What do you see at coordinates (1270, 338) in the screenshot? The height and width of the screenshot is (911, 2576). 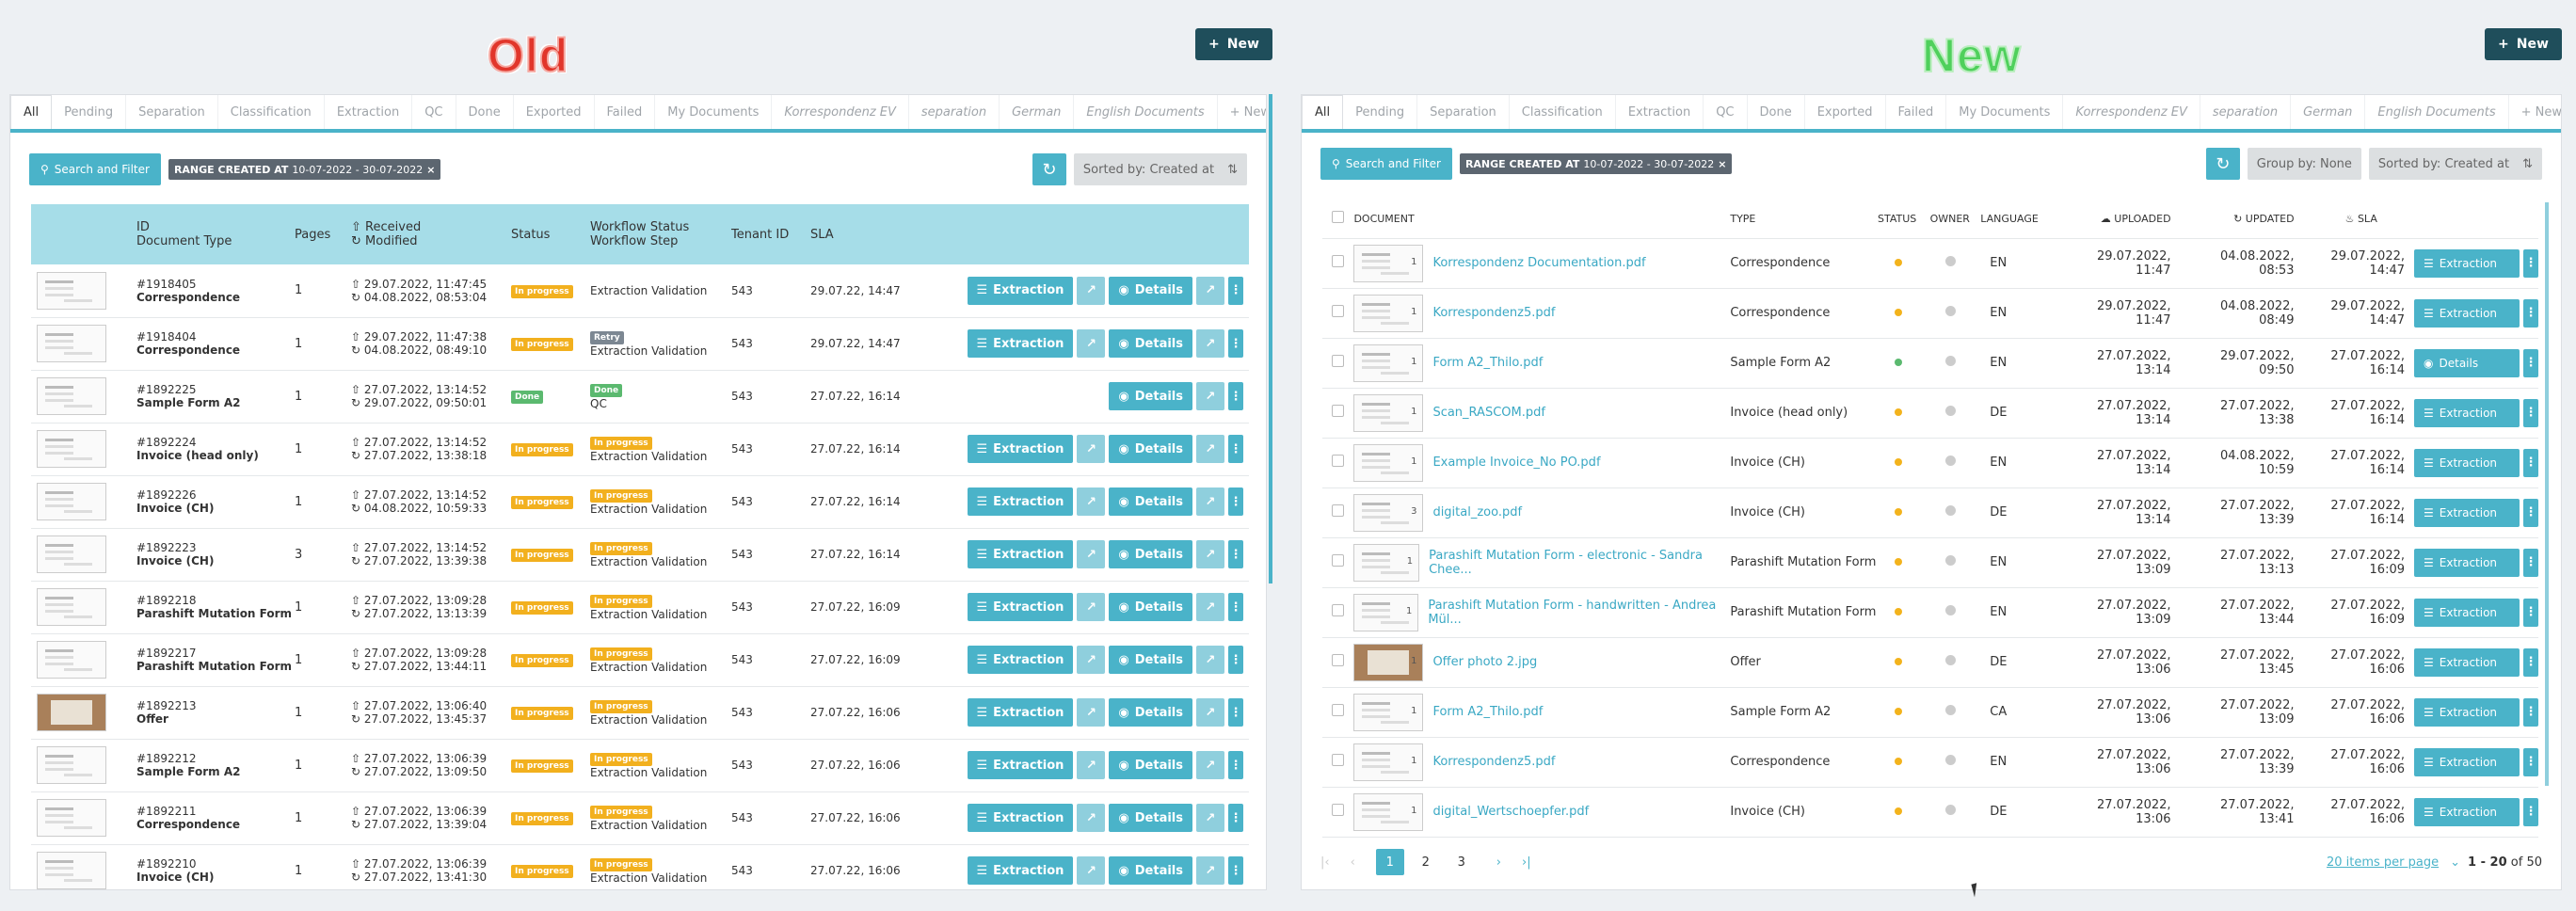 I see `old-scrollbar` at bounding box center [1270, 338].